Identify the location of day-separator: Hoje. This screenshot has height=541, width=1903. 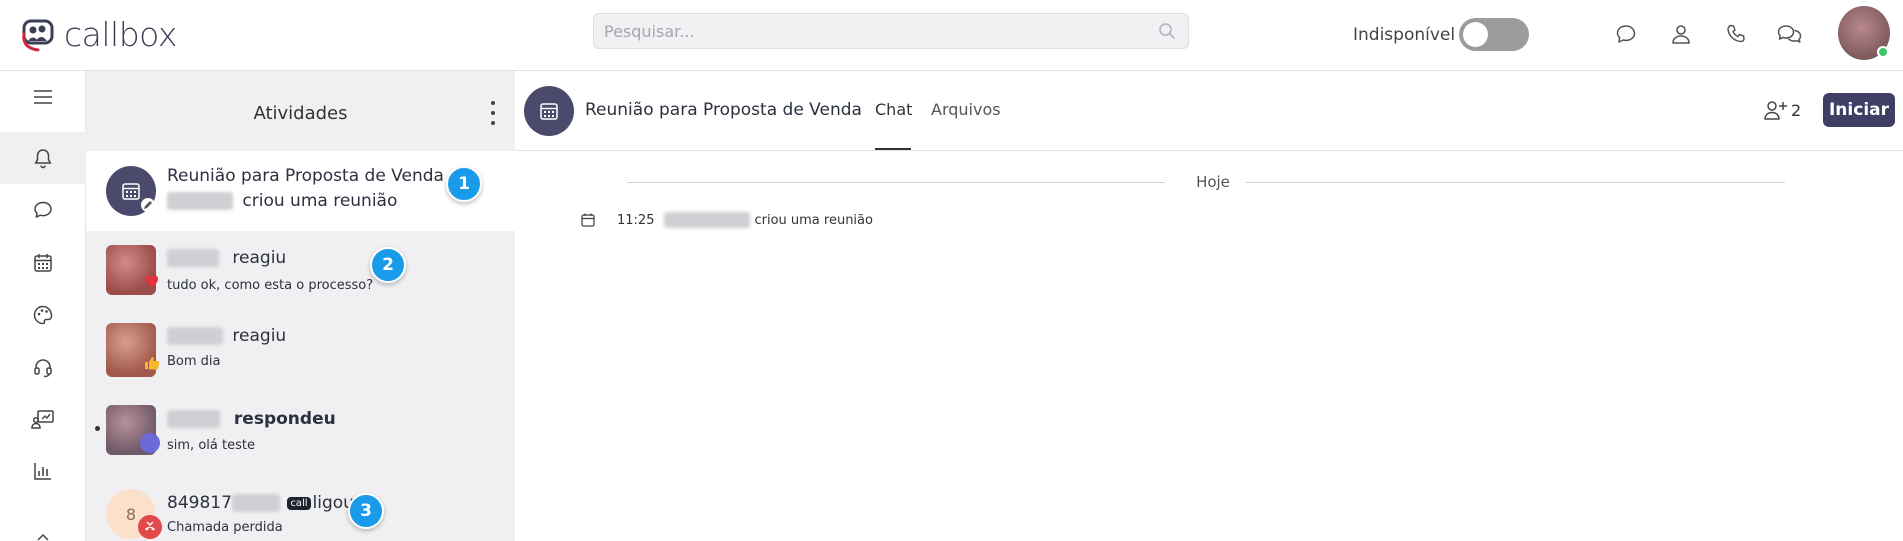
(1206, 182).